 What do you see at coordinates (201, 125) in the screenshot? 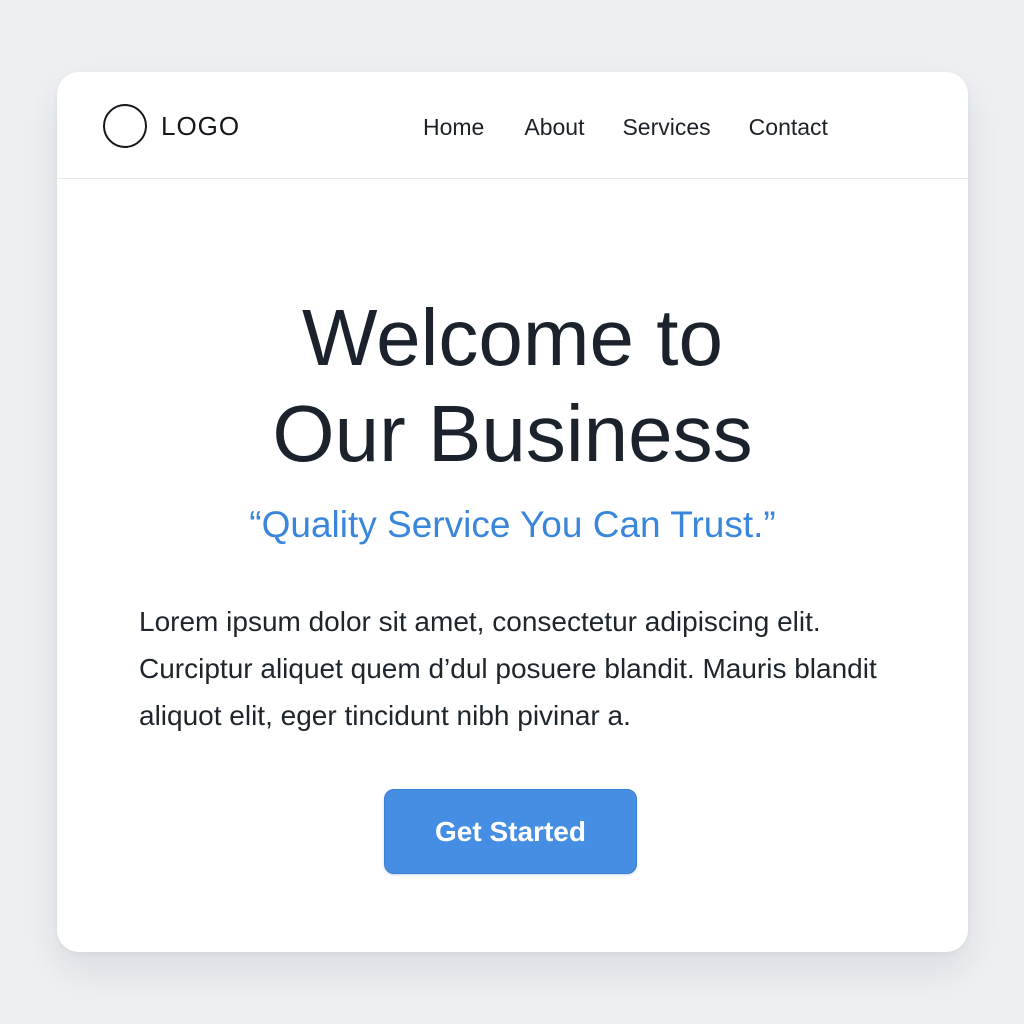
I see `logo-text: LOGO` at bounding box center [201, 125].